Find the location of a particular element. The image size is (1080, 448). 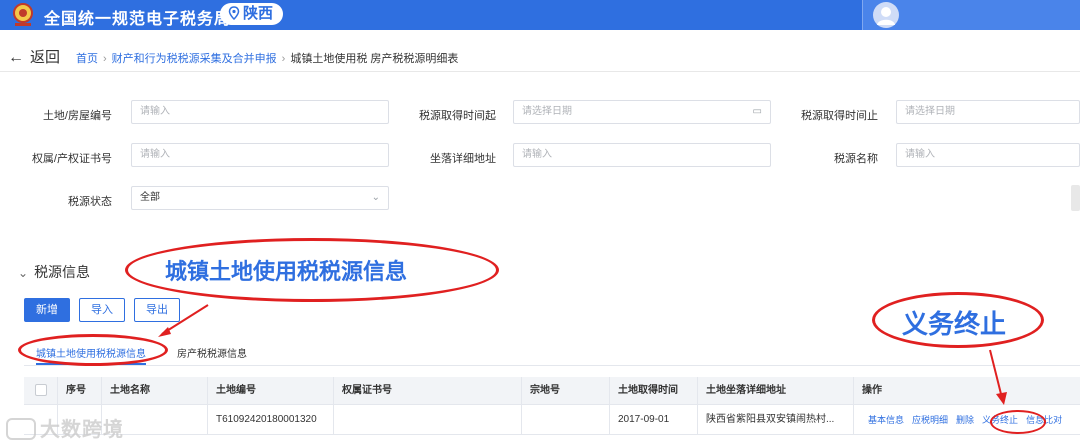

taxable-detail-link: 应税明细 is located at coordinates (930, 420).